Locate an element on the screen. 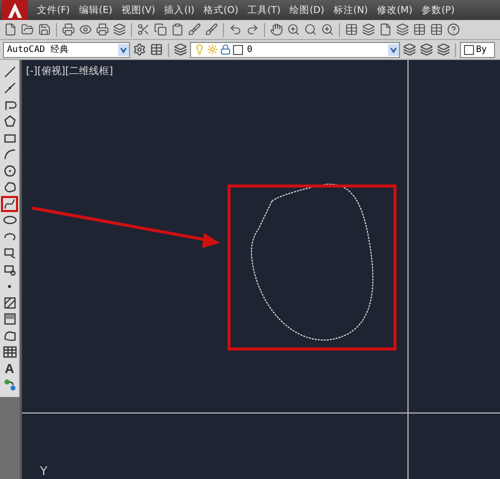 Image resolution: width=500 pixels, height=479 pixels. color-dropdown: By is located at coordinates (477, 50).